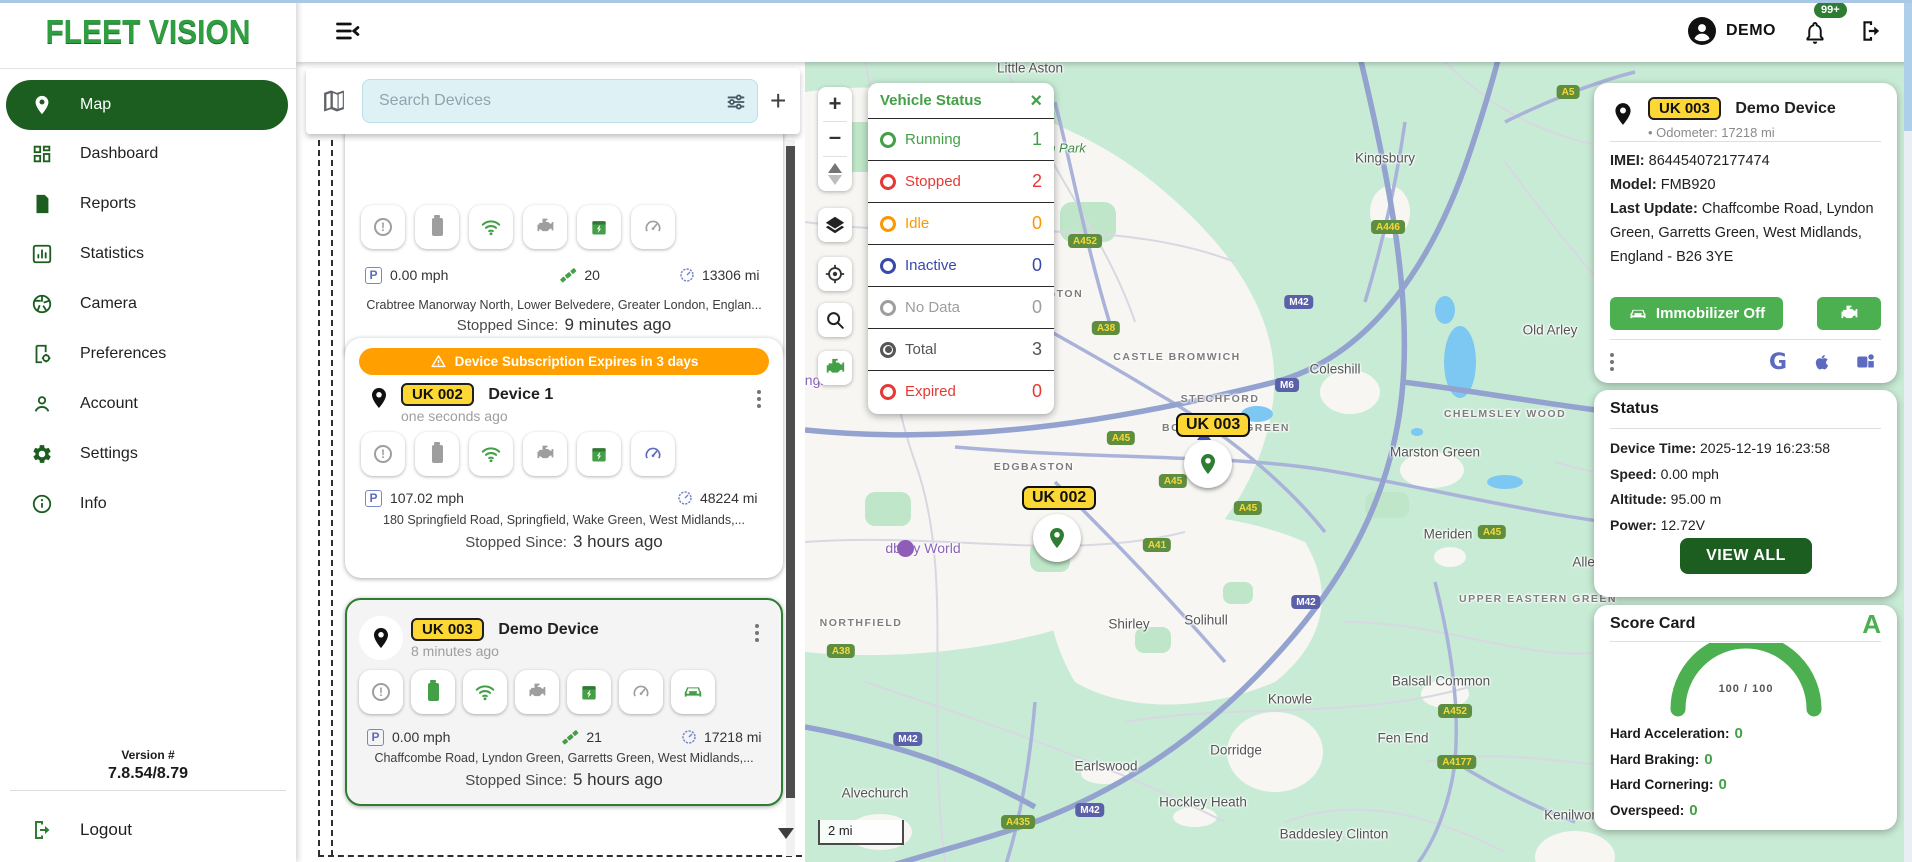 This screenshot has width=1912, height=862. I want to click on map-label: UPPER EASTERN GREEN, so click(1538, 599).